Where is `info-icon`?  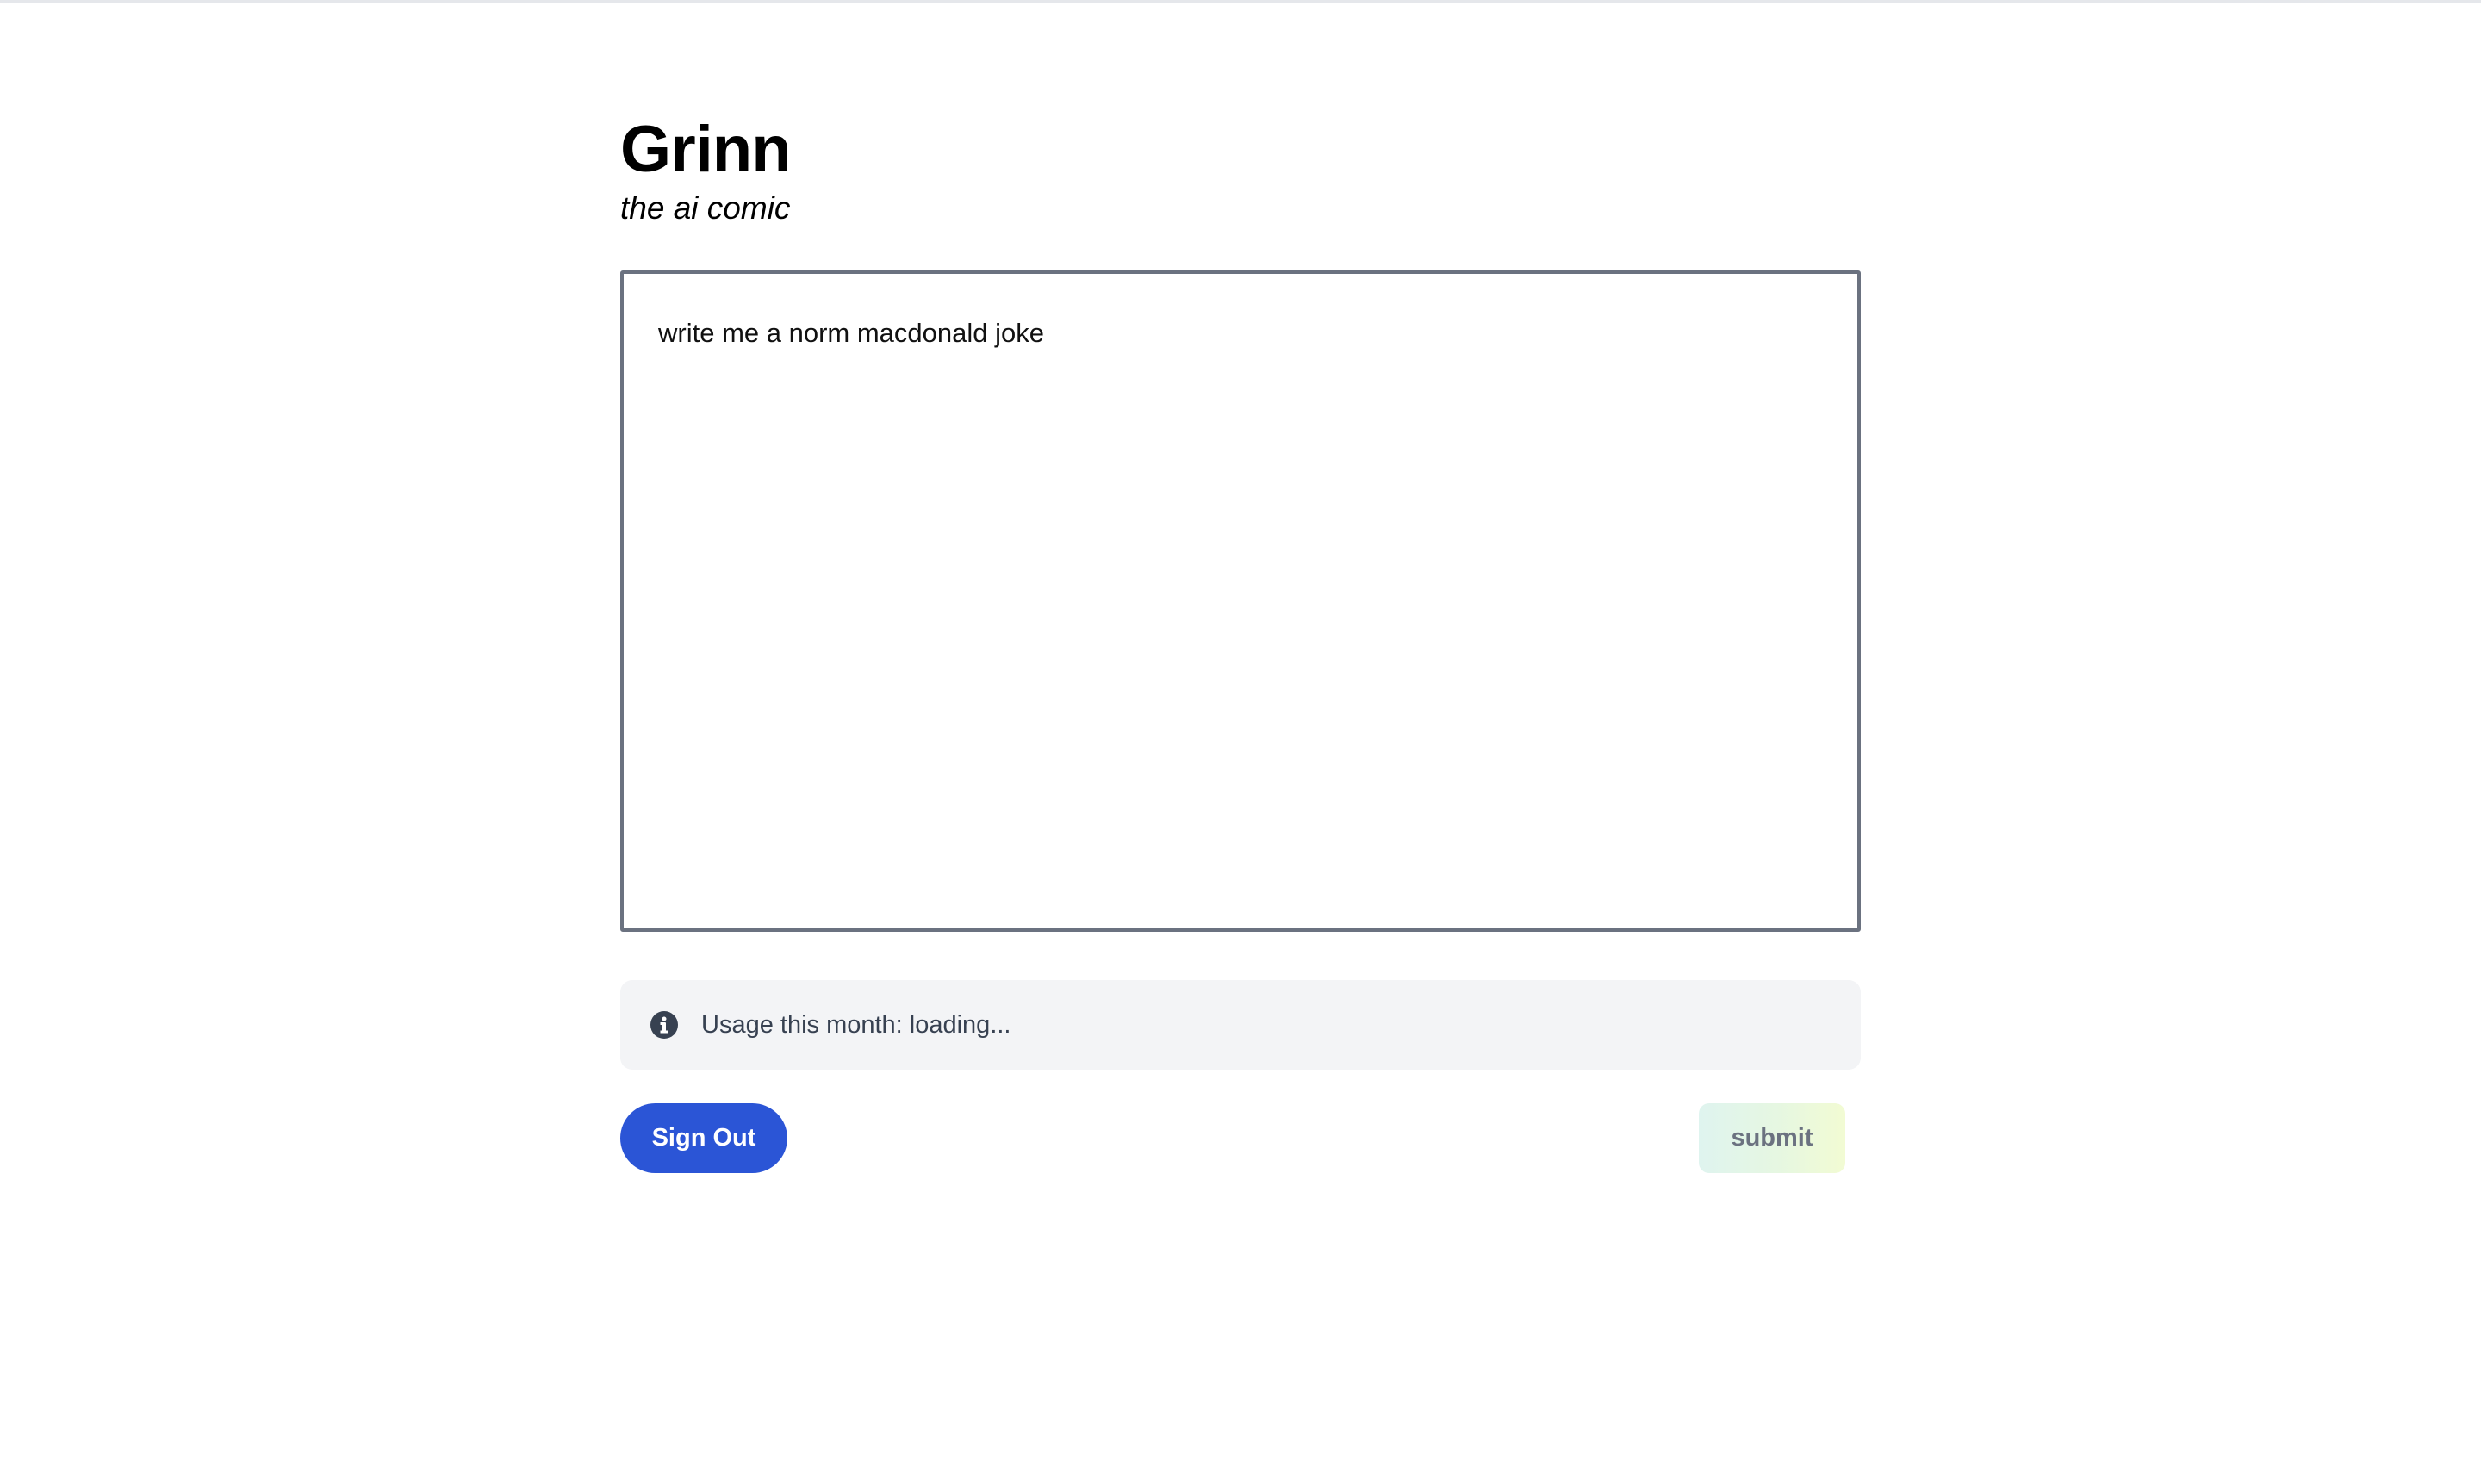 info-icon is located at coordinates (664, 1025).